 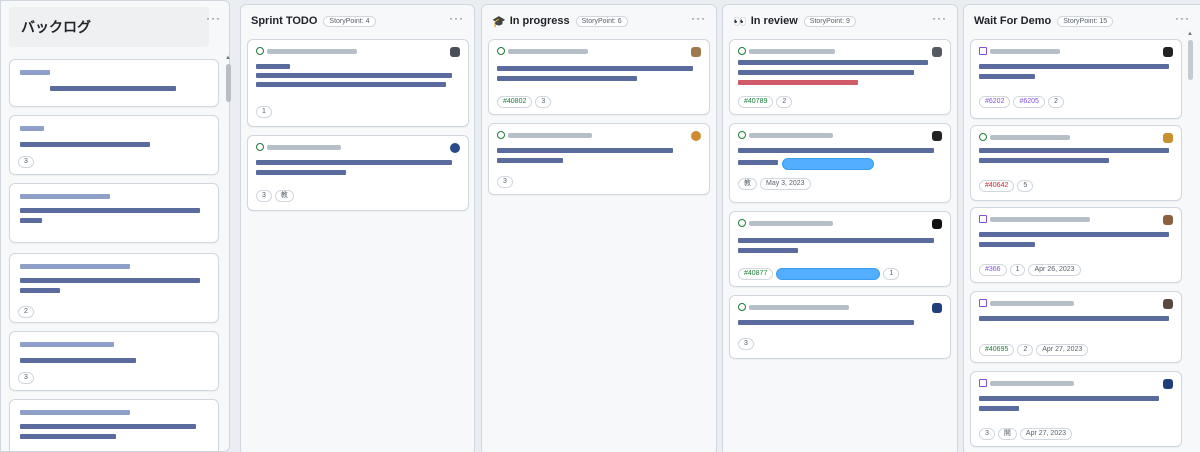 What do you see at coordinates (756, 274) in the screenshot?
I see `pr-link-chip: #40877` at bounding box center [756, 274].